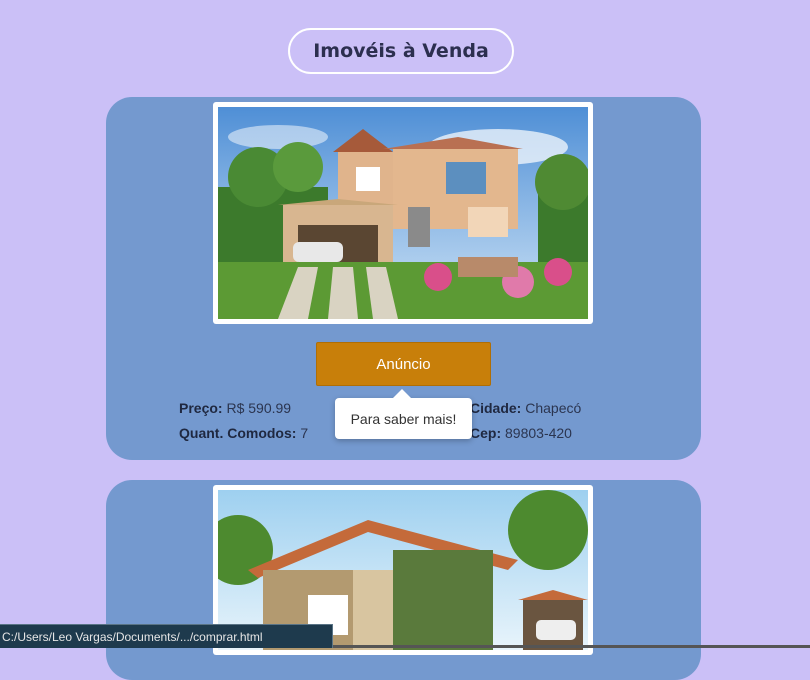 This screenshot has height=680, width=810. What do you see at coordinates (496, 408) in the screenshot?
I see `city-label: Cidade:` at bounding box center [496, 408].